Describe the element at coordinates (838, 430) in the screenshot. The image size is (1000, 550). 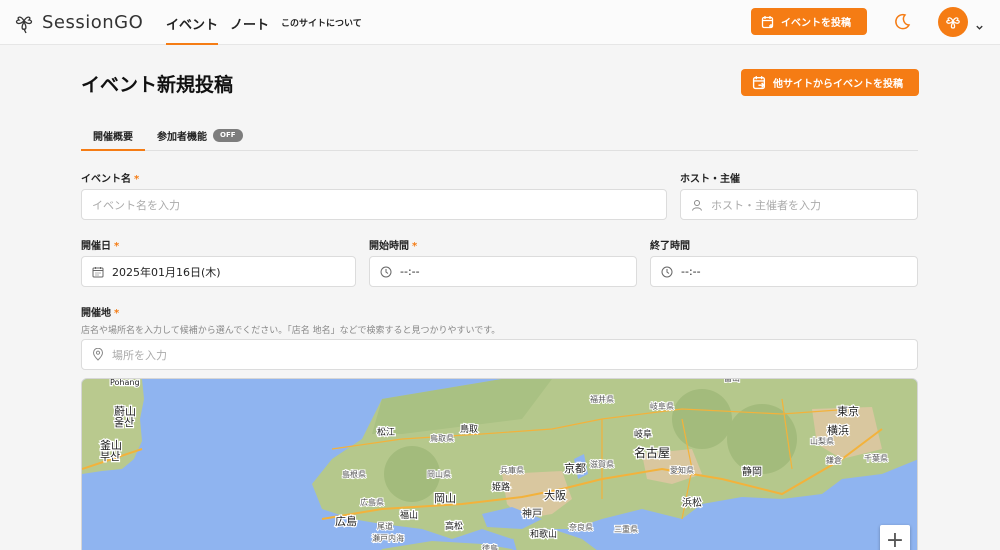
I see `map-label-yokohama: 横浜` at that location.